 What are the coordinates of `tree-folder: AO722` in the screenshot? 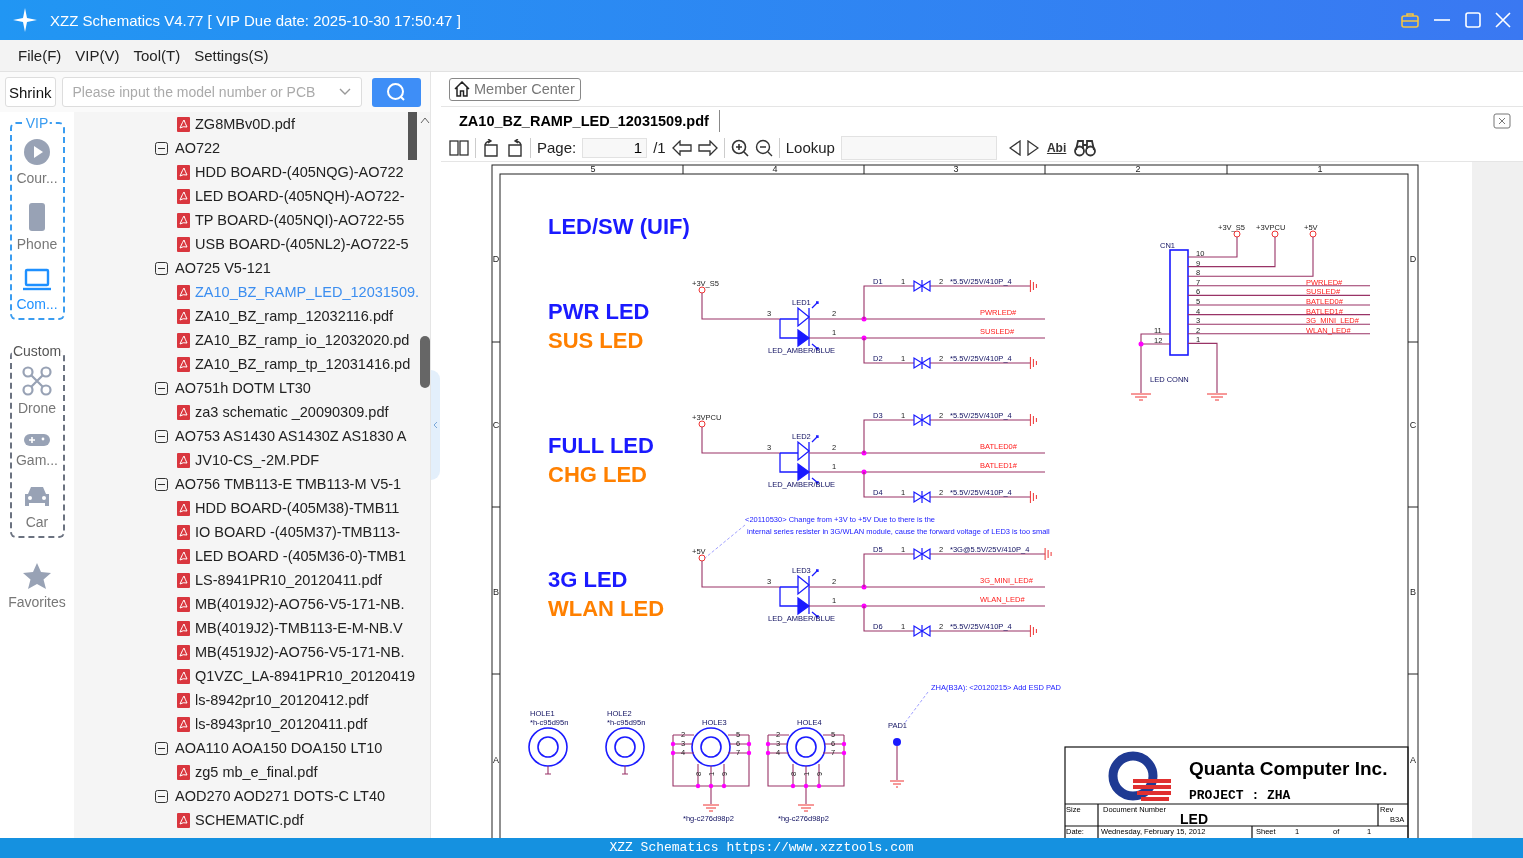 It's located at (147, 148).